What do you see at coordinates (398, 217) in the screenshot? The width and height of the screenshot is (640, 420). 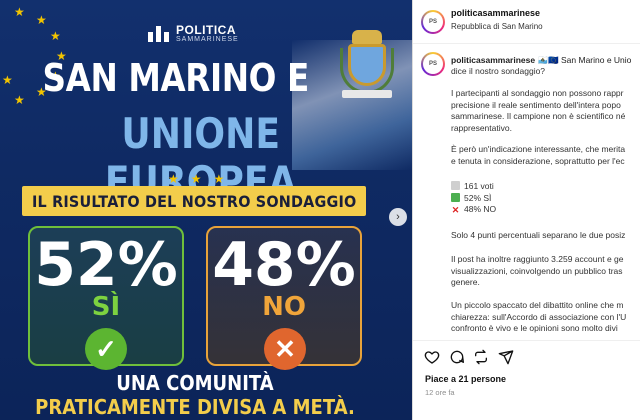 I see `carousel-next-button: ›` at bounding box center [398, 217].